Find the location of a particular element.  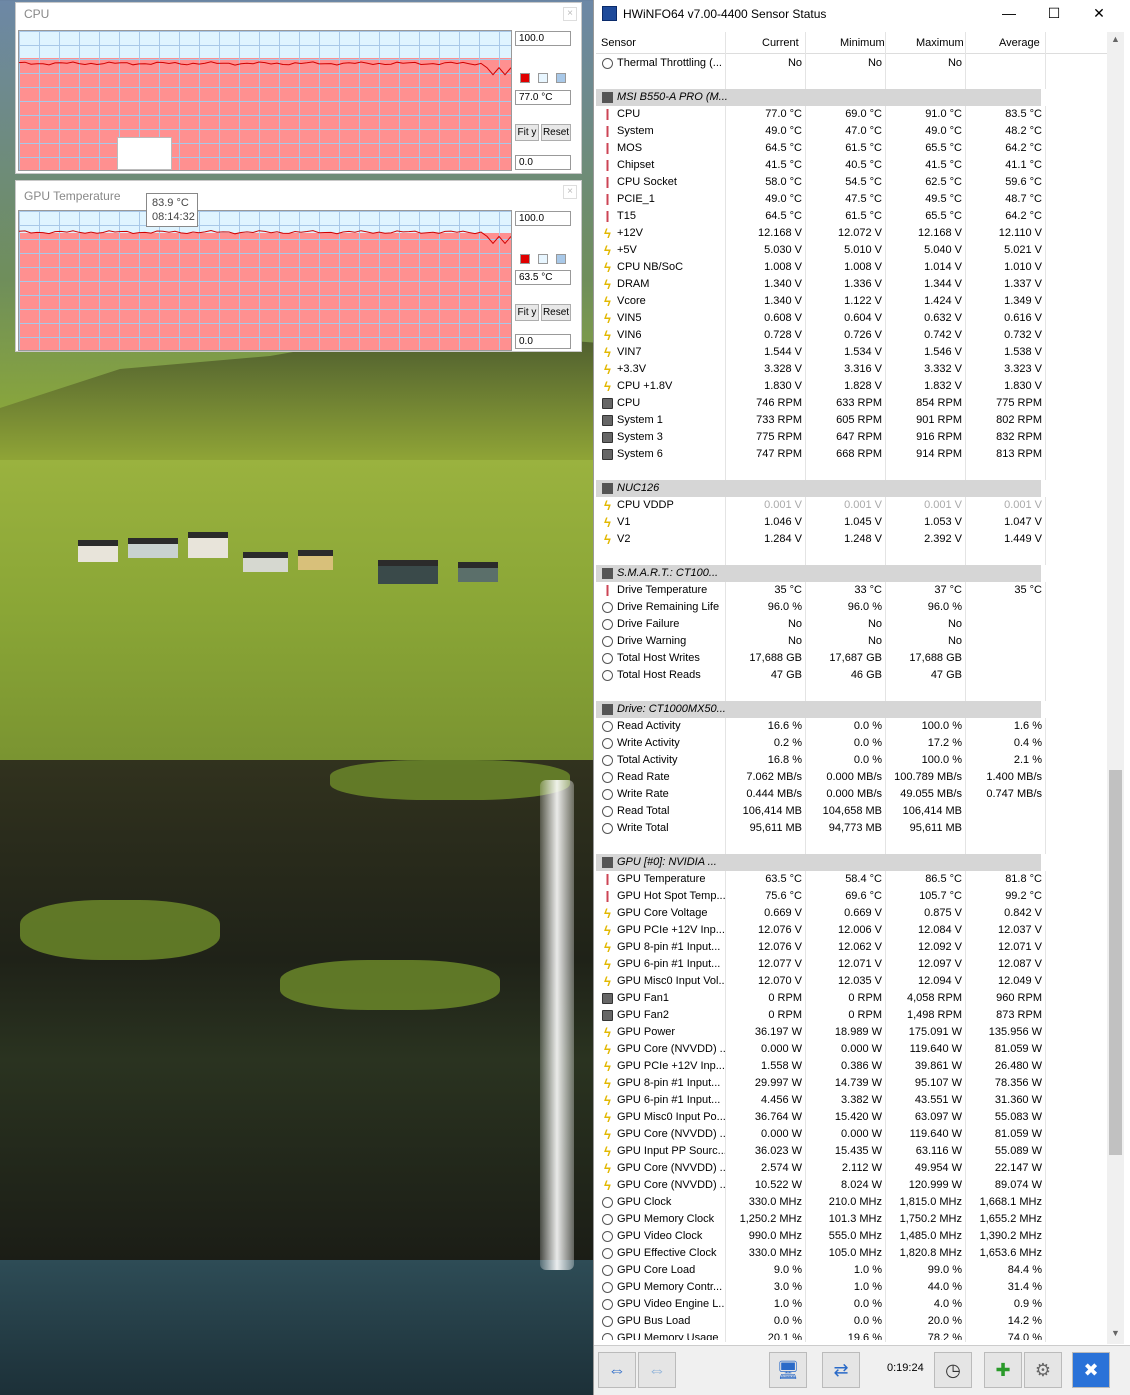

header-sensor: Sensor is located at coordinates (618, 43).